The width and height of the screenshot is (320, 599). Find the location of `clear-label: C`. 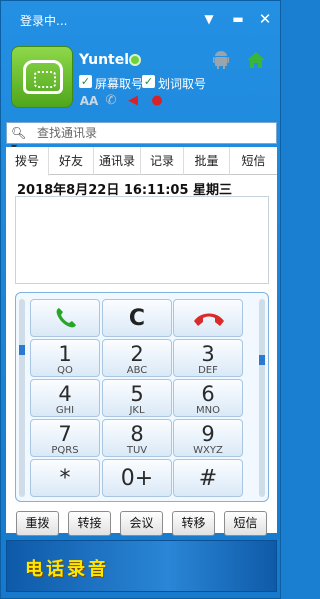

clear-label: C is located at coordinates (137, 318).